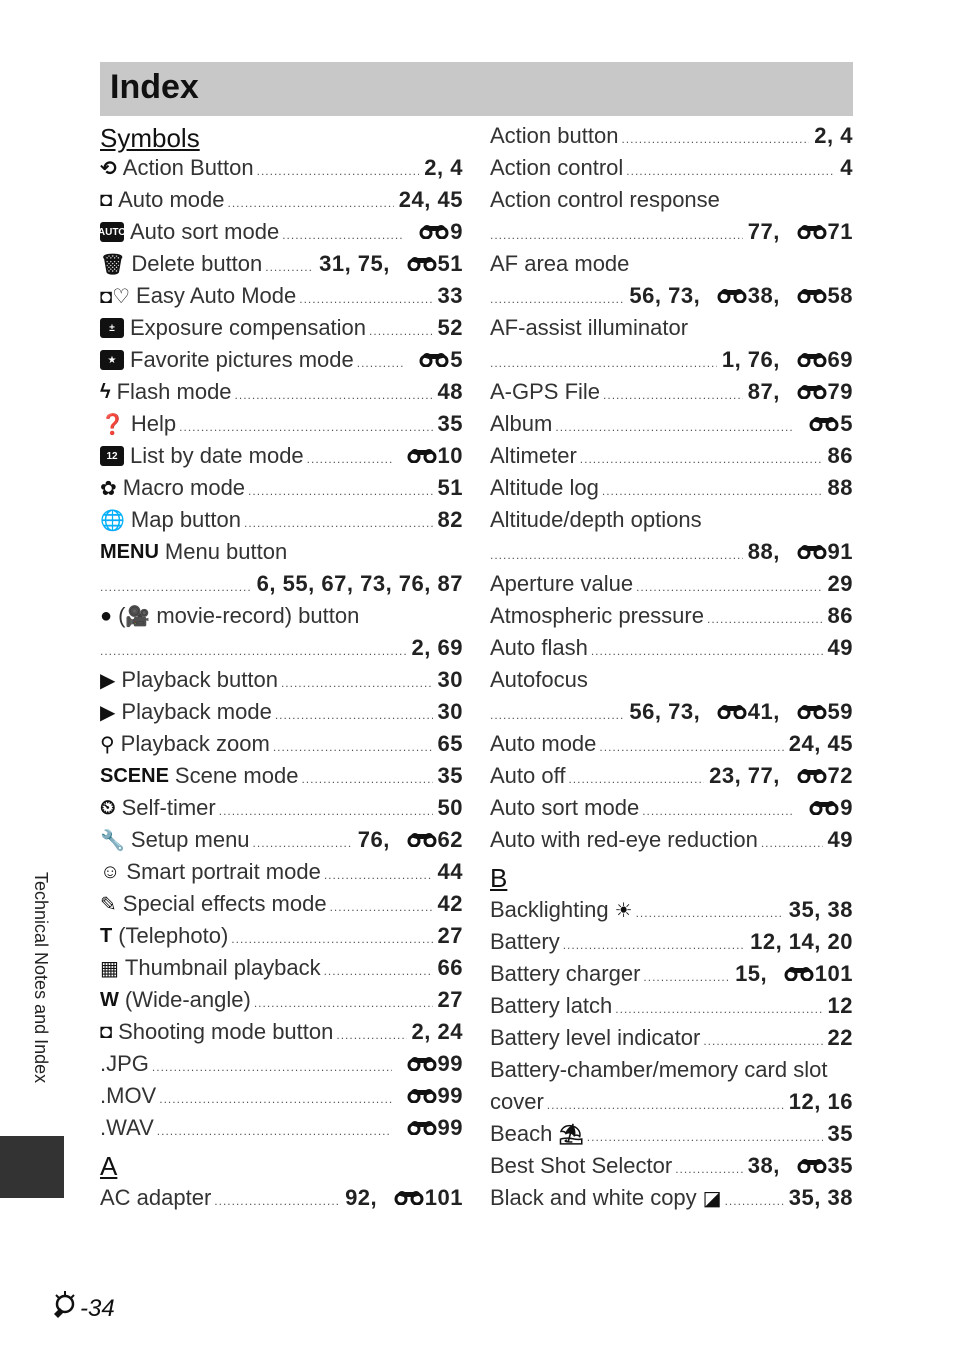 The image size is (954, 1345). What do you see at coordinates (539, 680) in the screenshot?
I see `entry-label: Autofocus` at bounding box center [539, 680].